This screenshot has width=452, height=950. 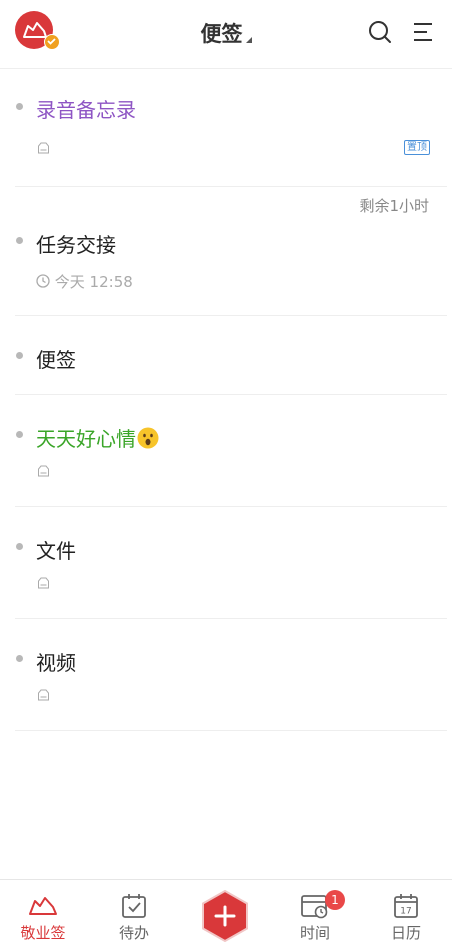 I want to click on note-item: 文件, so click(x=231, y=563).